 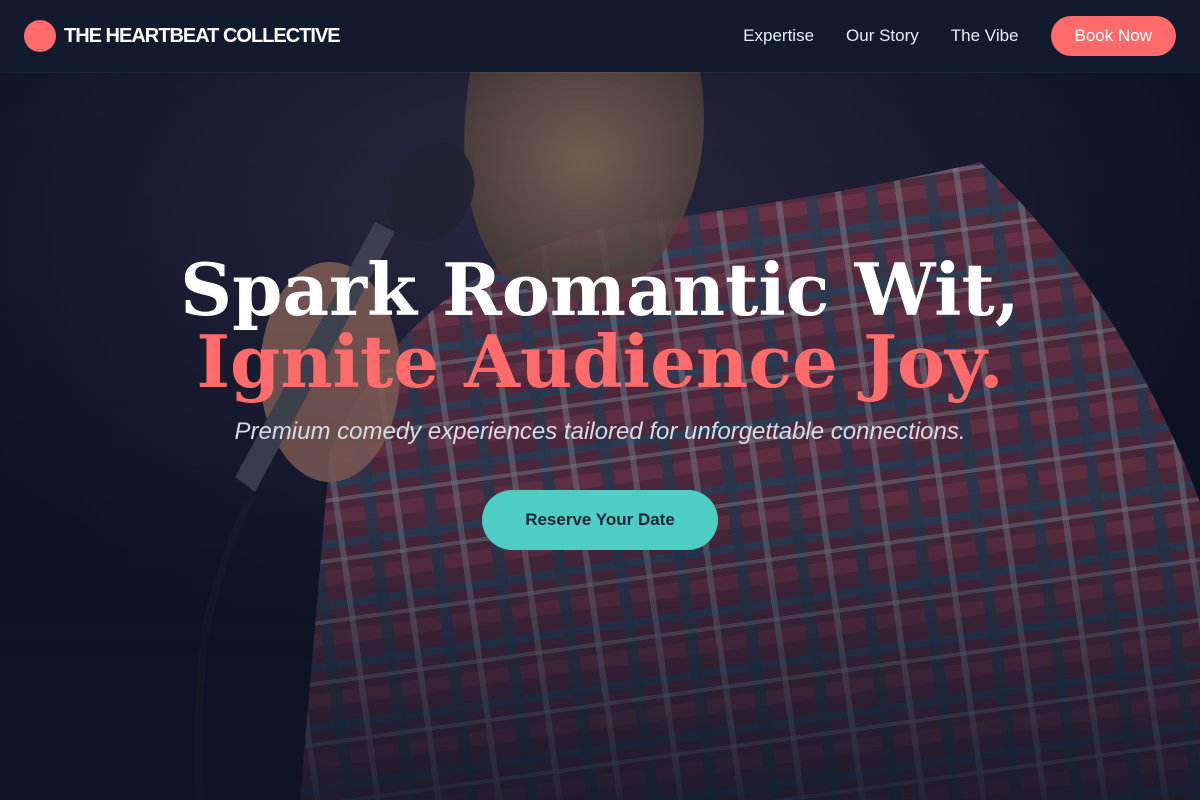 I want to click on nav-link-expertise: Expertise, so click(x=778, y=36).